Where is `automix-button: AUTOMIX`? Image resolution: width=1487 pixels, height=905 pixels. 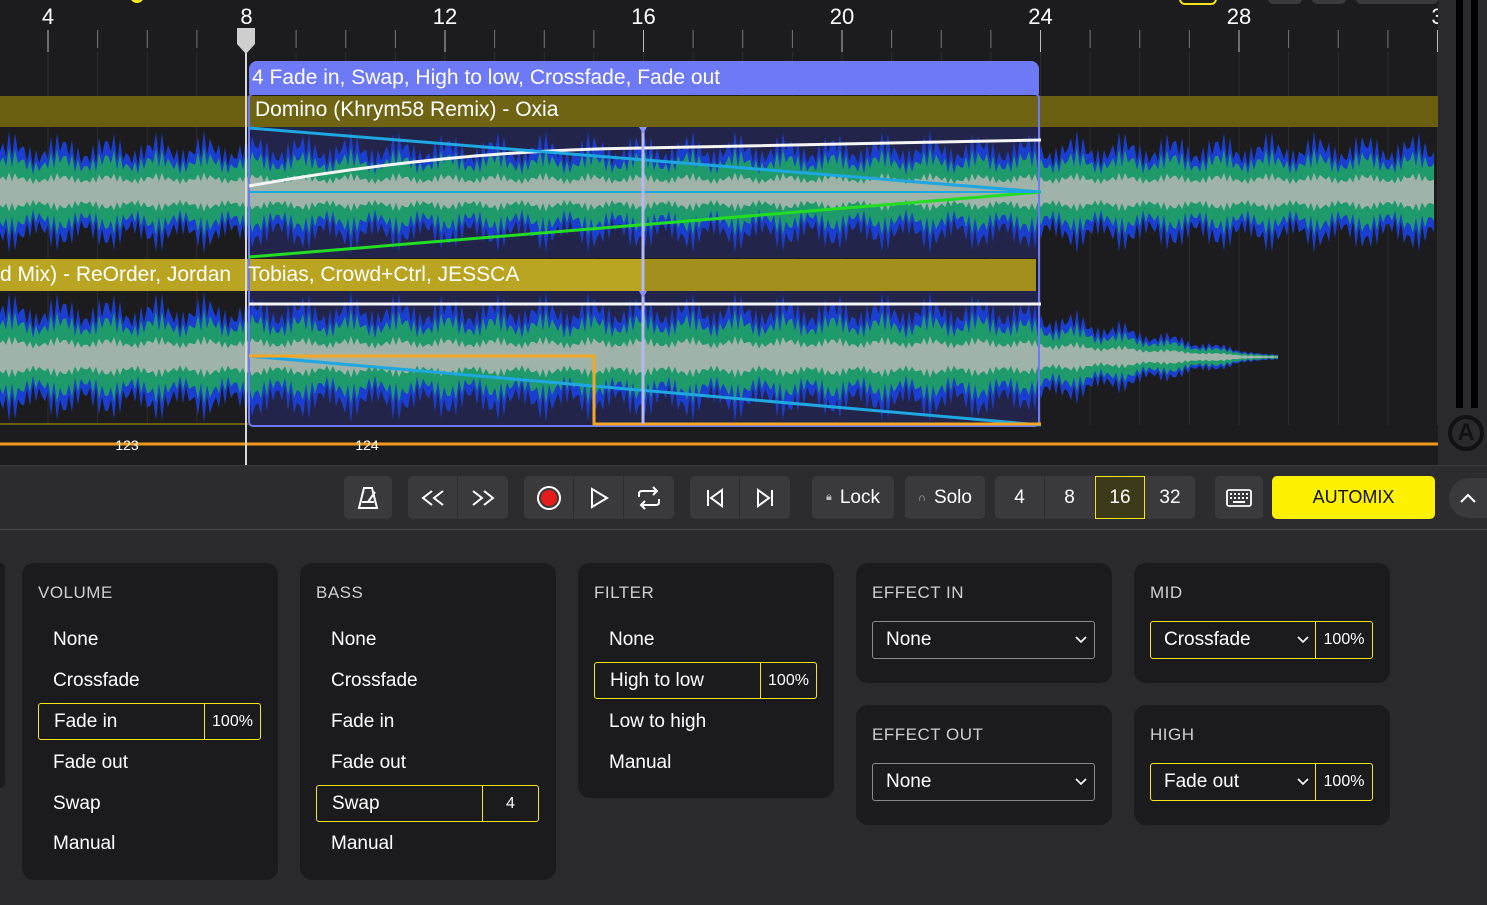
automix-button: AUTOMIX is located at coordinates (1353, 497).